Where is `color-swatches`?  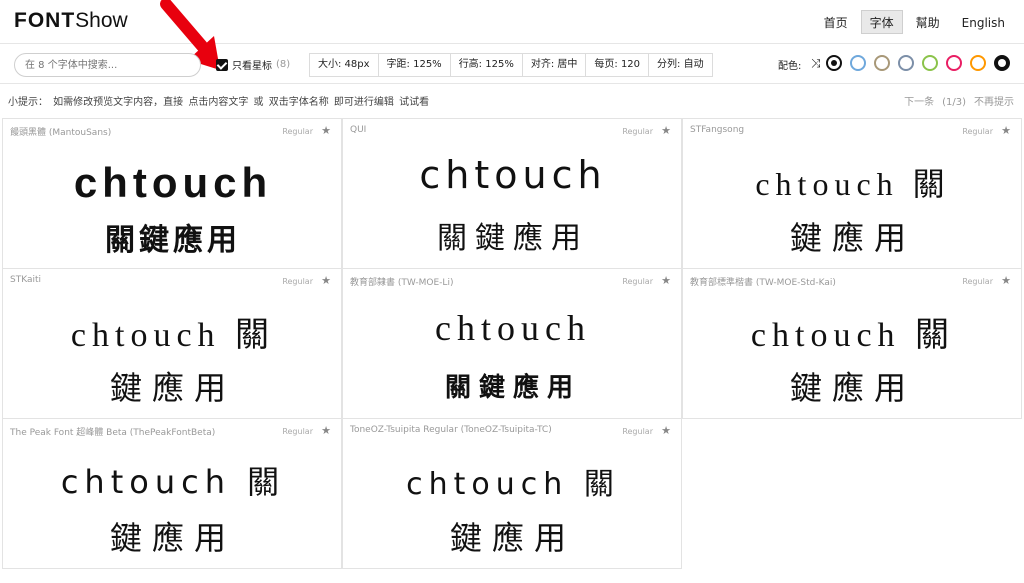 color-swatches is located at coordinates (918, 63).